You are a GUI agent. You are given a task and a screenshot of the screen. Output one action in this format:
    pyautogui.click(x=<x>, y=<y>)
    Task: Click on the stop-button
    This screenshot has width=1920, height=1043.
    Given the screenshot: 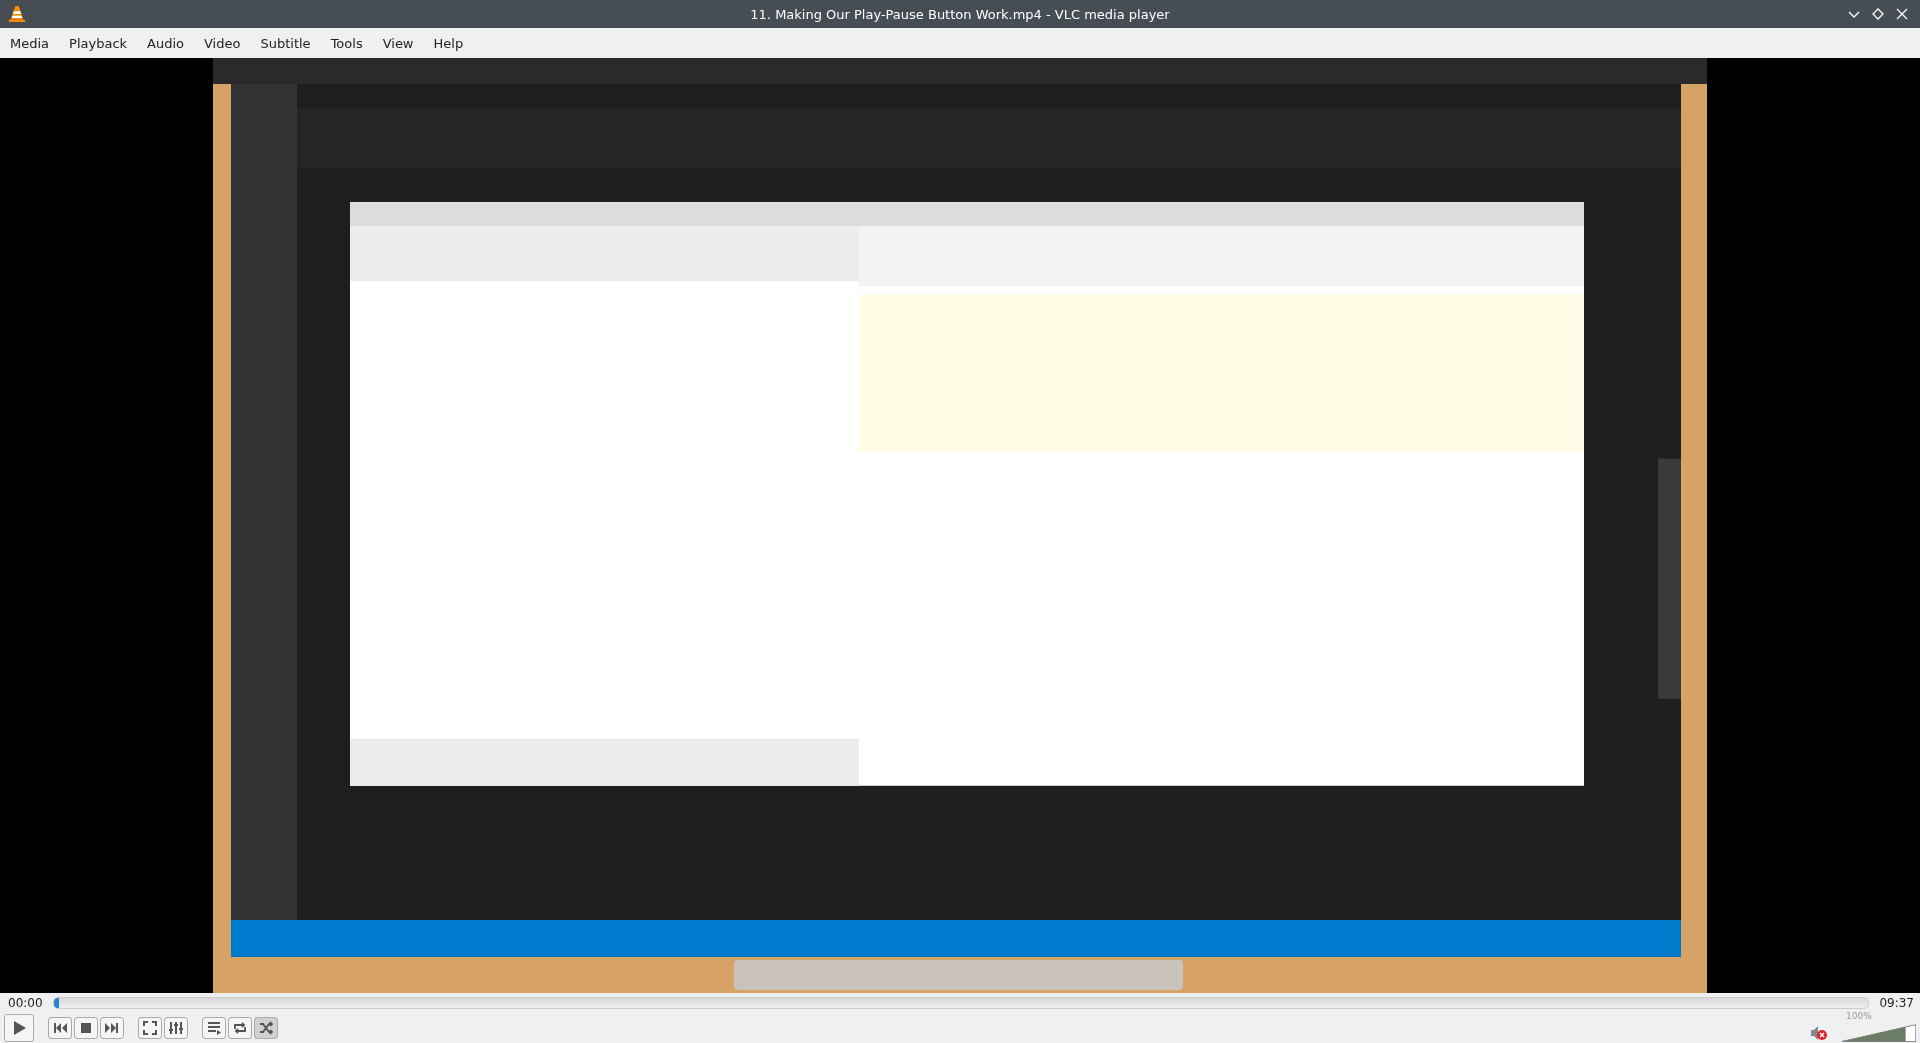 What is the action you would take?
    pyautogui.click(x=86, y=1028)
    